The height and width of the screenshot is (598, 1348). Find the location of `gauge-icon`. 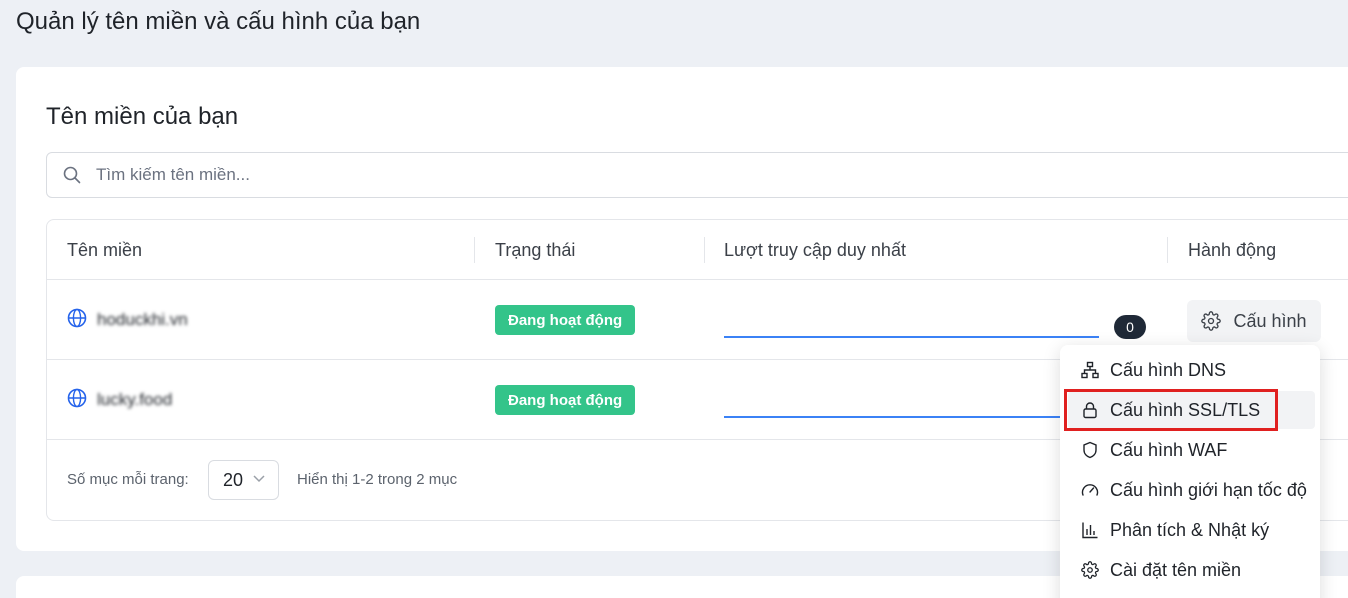

gauge-icon is located at coordinates (1090, 490).